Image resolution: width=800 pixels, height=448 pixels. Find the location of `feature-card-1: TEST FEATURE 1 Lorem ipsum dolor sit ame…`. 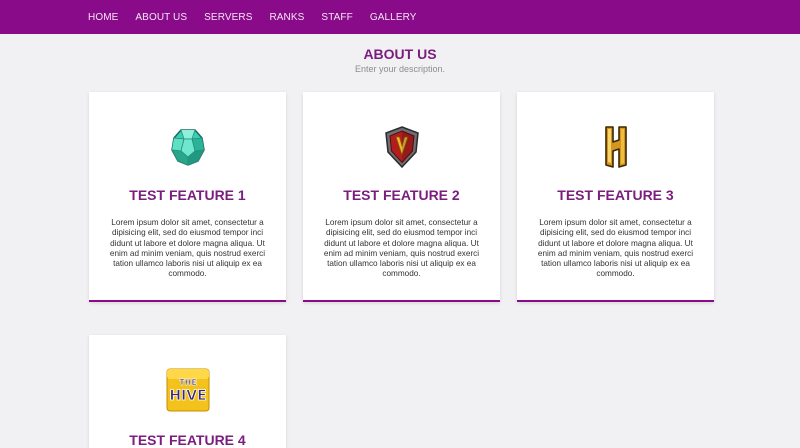

feature-card-1: TEST FEATURE 1 Lorem ipsum dolor sit ame… is located at coordinates (187, 197).